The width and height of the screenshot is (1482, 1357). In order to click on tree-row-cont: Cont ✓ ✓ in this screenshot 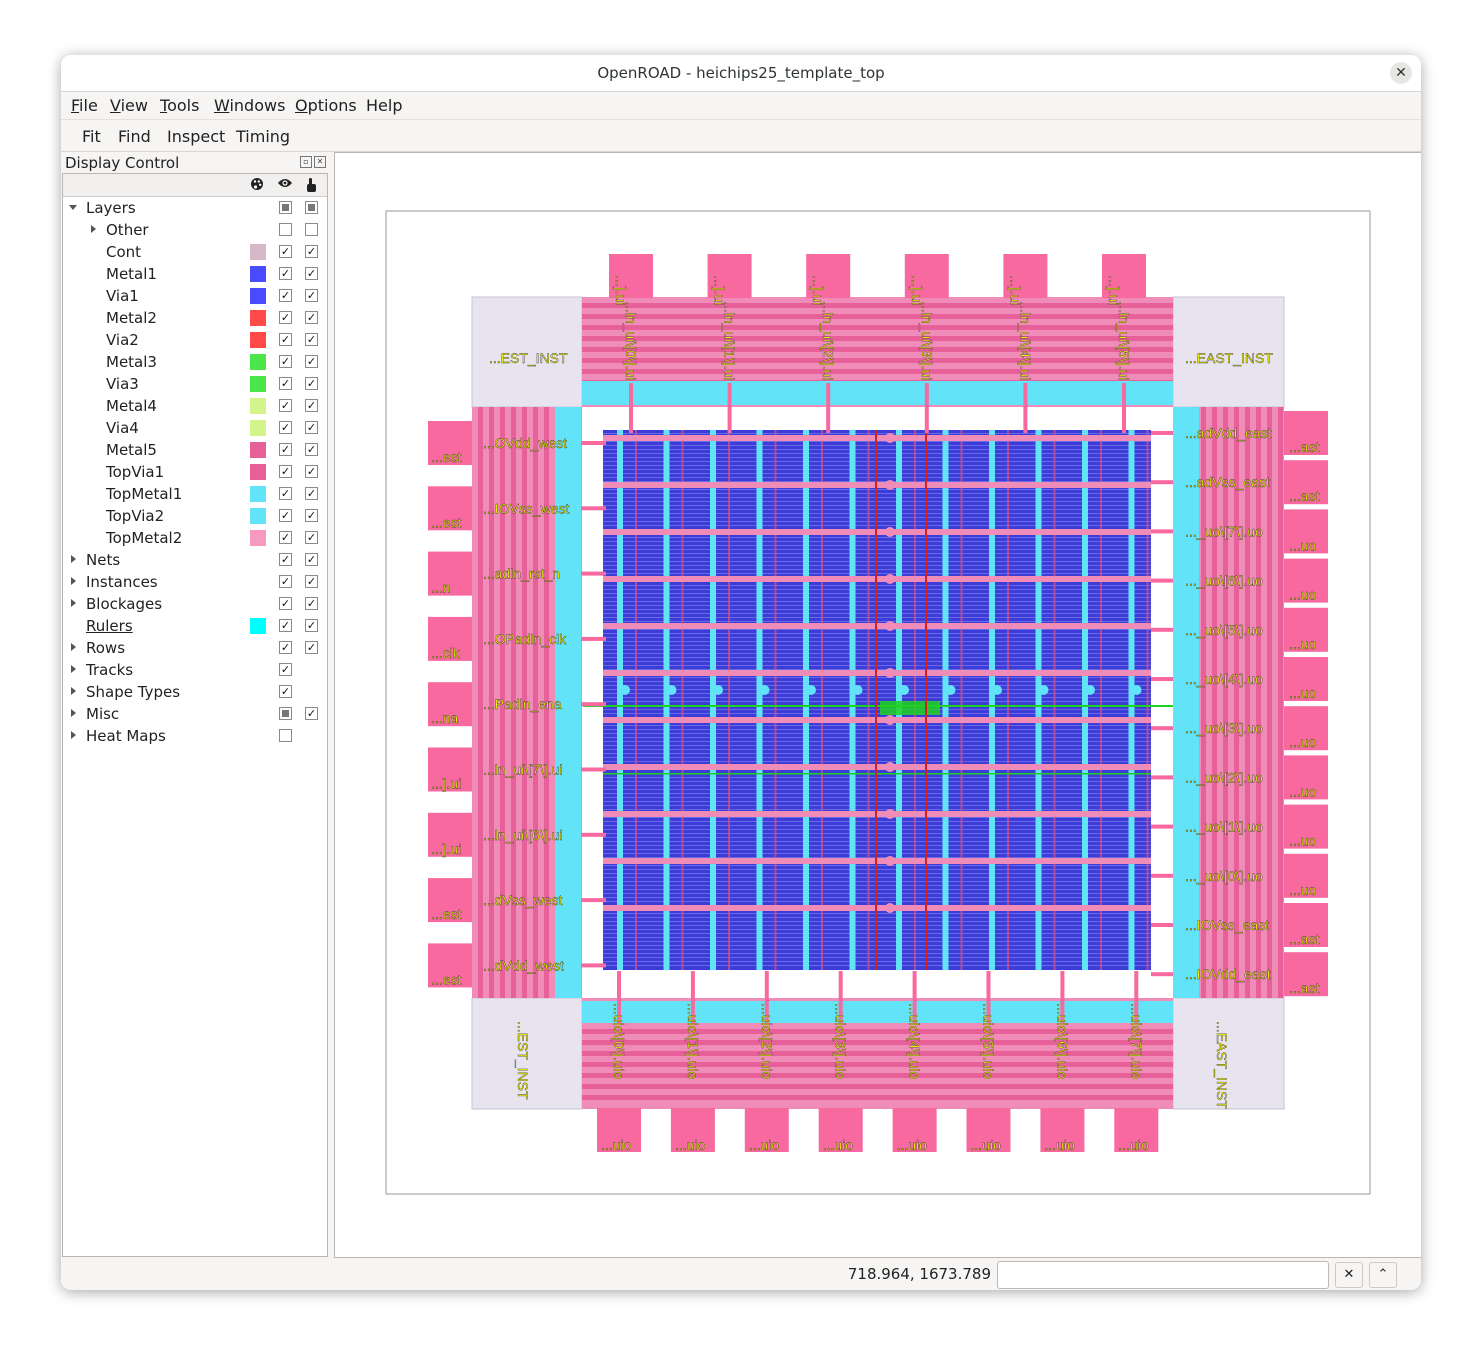, I will do `click(195, 252)`.